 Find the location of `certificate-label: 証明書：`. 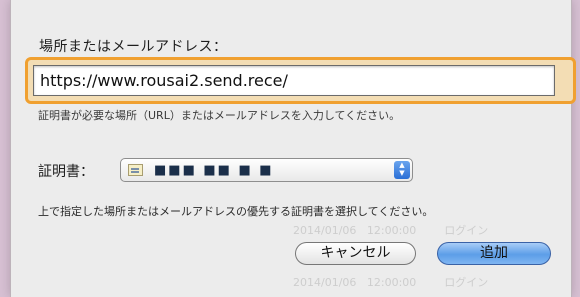

certificate-label: 証明書： is located at coordinates (66, 172).